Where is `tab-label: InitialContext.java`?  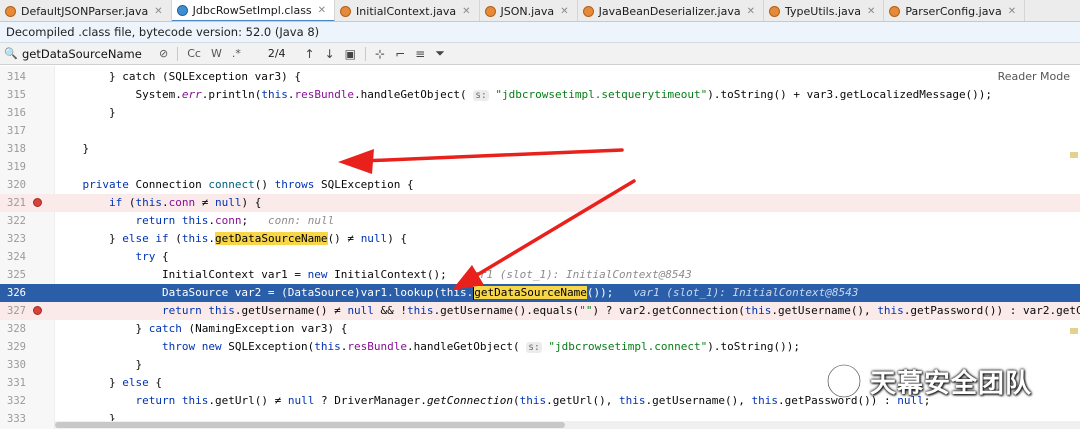
tab-label: InitialContext.java is located at coordinates (406, 11).